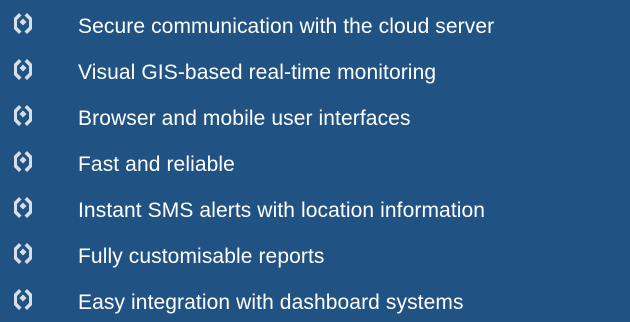 The image size is (630, 322). What do you see at coordinates (271, 302) in the screenshot?
I see `feature-text: Easy integration with dashboard systems` at bounding box center [271, 302].